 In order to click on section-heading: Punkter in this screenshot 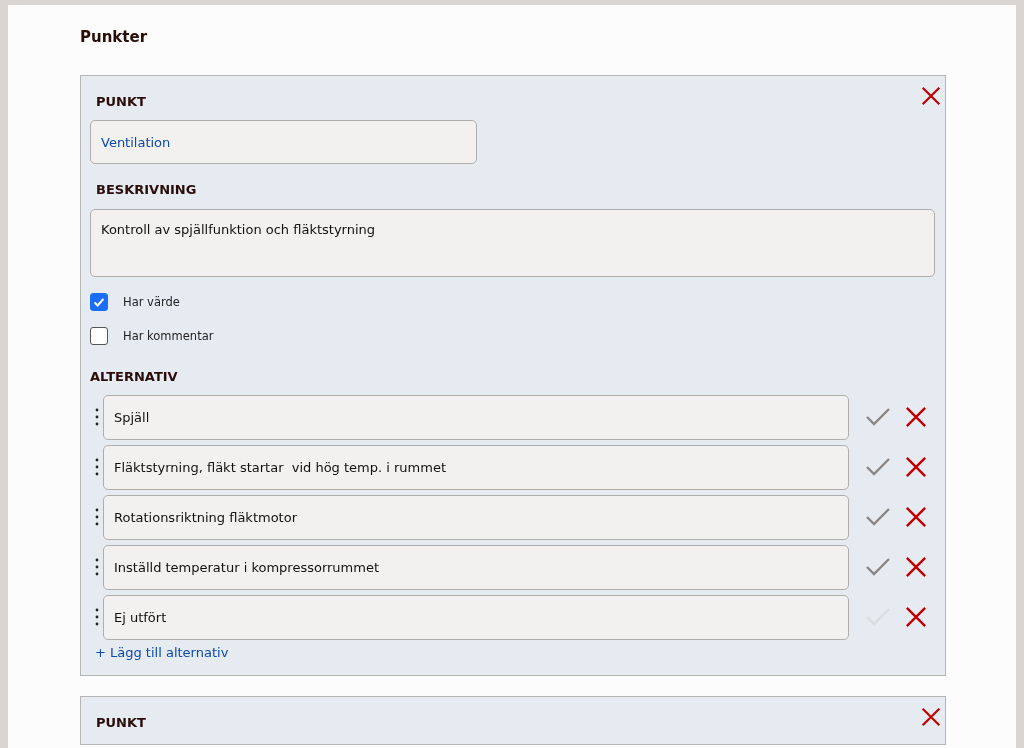, I will do `click(114, 37)`.